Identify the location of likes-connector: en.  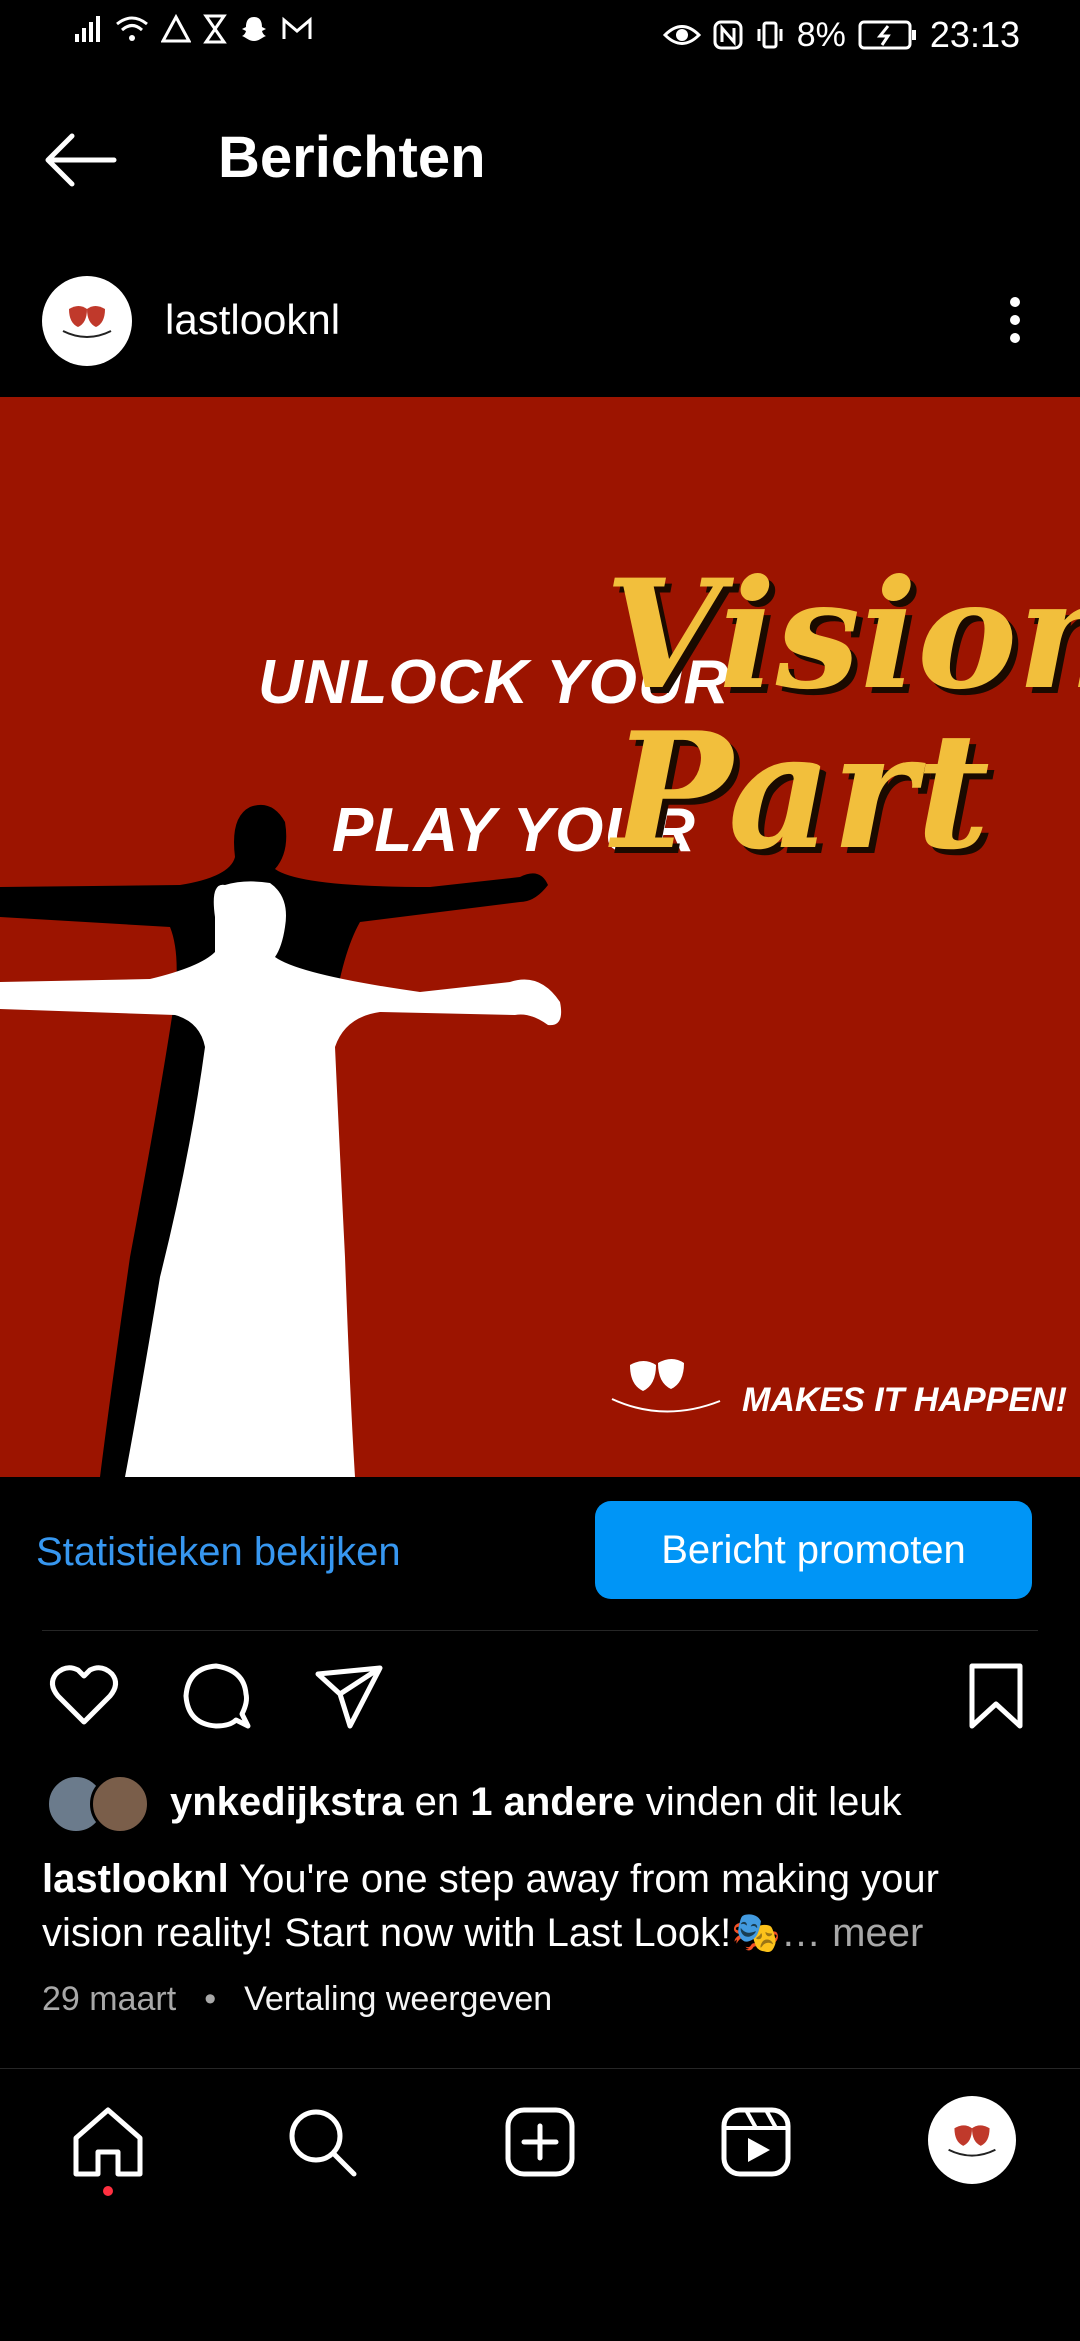
(437, 1802).